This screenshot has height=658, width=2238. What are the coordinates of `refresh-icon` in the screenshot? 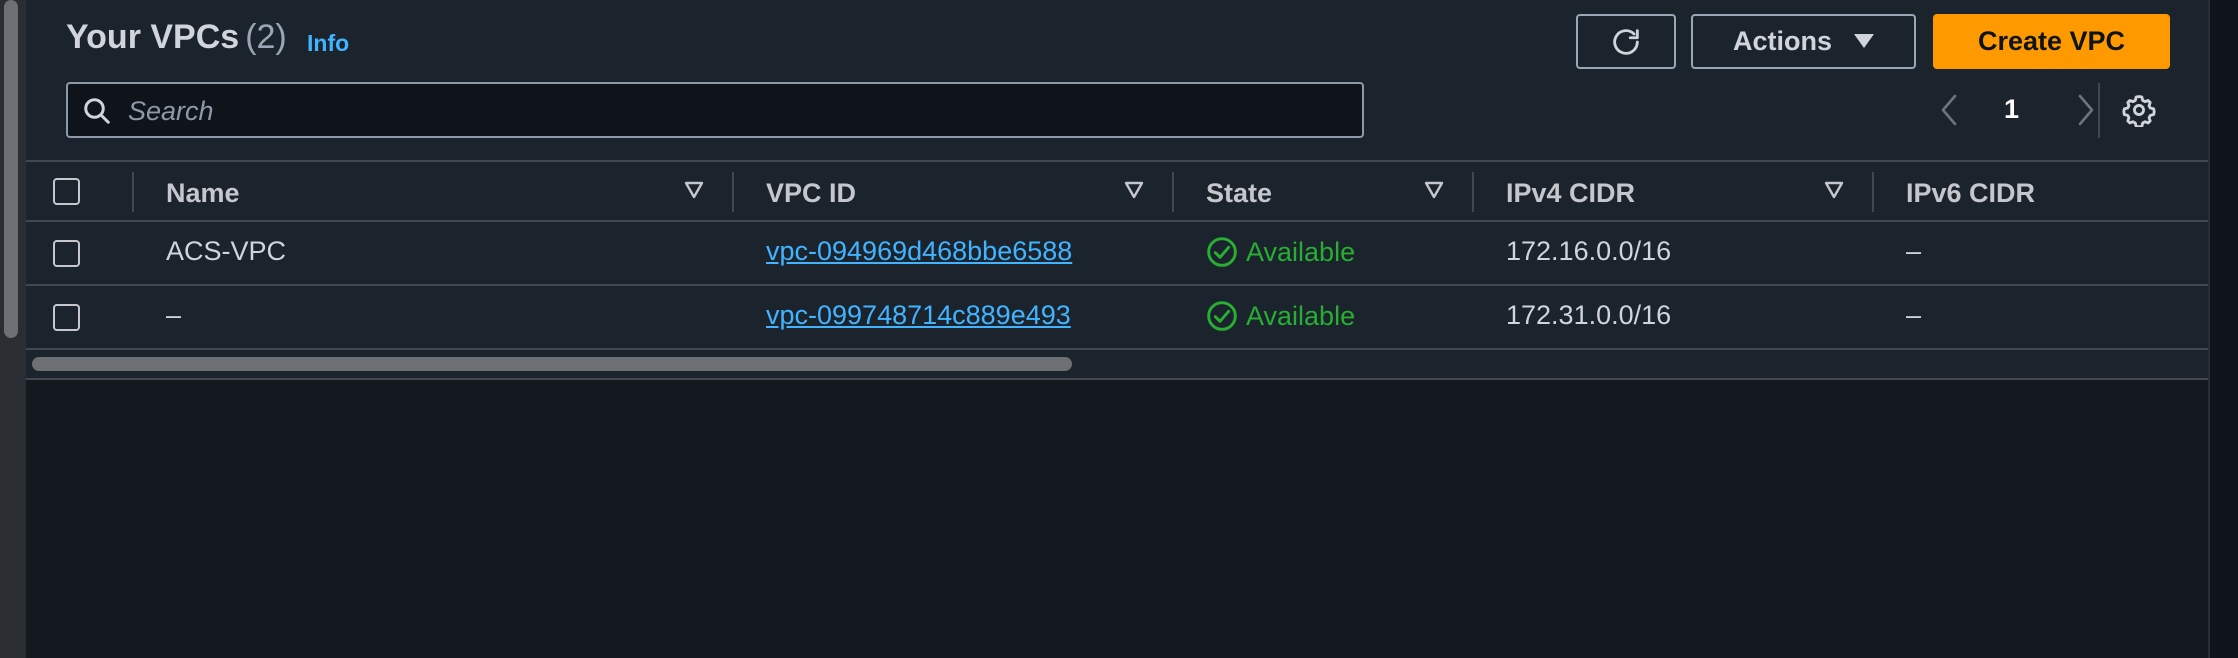 It's located at (1626, 41).